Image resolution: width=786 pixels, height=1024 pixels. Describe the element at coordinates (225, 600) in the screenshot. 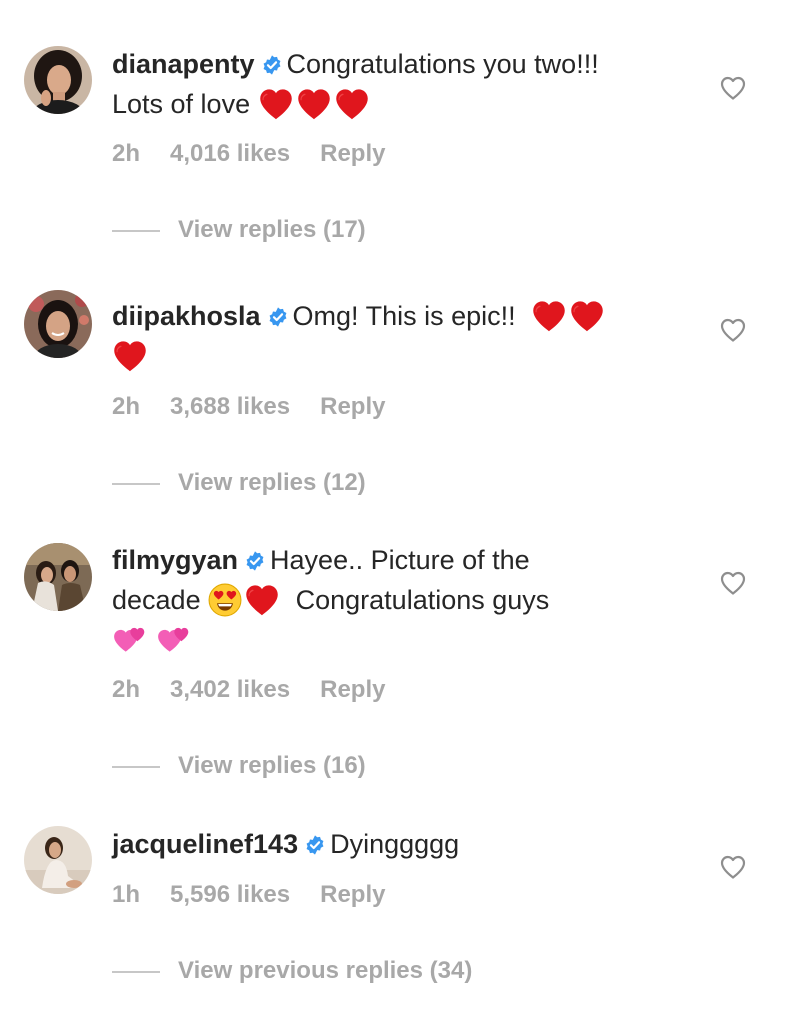

I see `heart-eyes-emoji` at that location.